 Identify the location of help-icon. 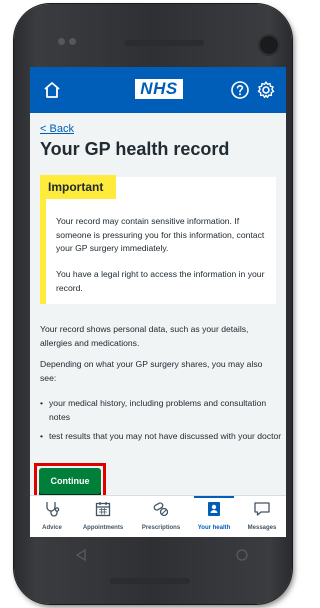
(240, 90).